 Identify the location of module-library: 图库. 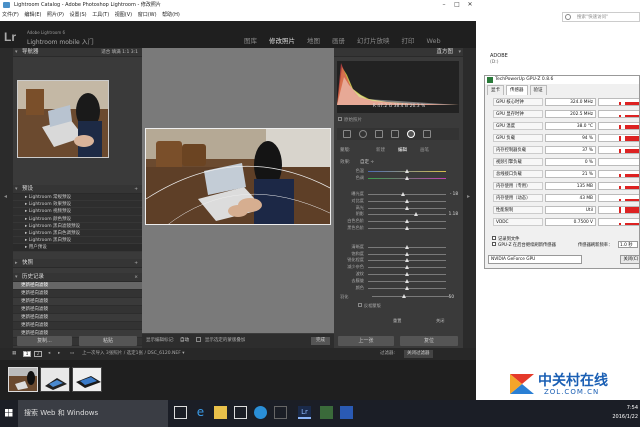
(250, 41).